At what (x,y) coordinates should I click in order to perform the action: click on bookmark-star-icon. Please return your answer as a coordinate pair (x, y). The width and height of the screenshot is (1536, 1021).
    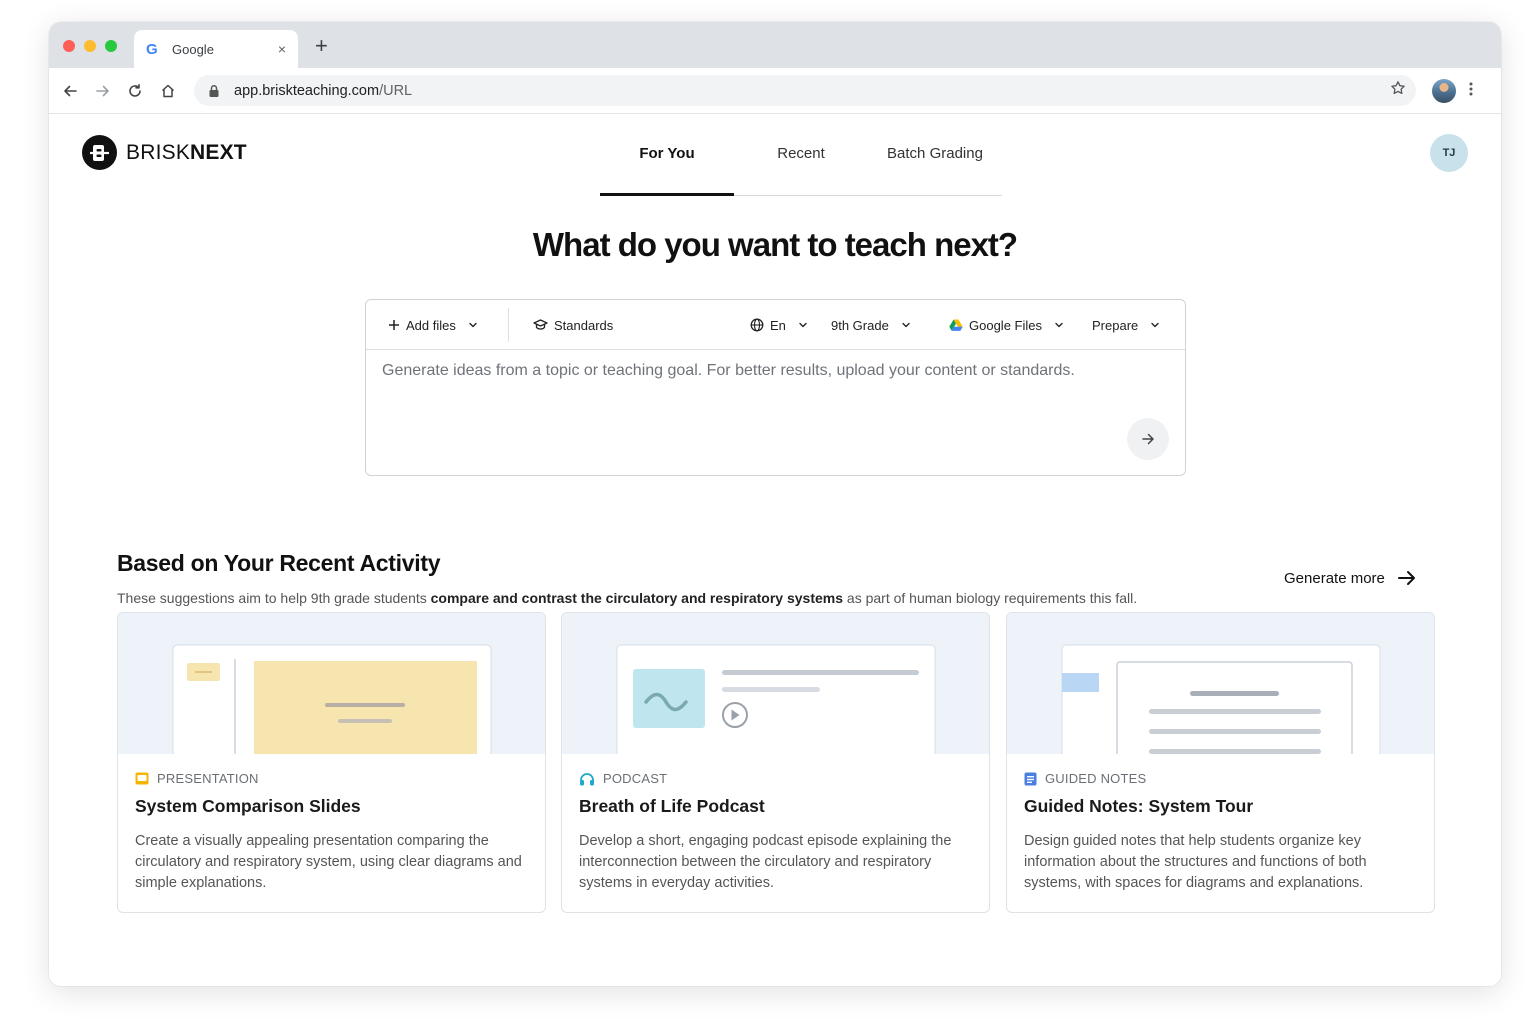
    Looking at the image, I should click on (1398, 90).